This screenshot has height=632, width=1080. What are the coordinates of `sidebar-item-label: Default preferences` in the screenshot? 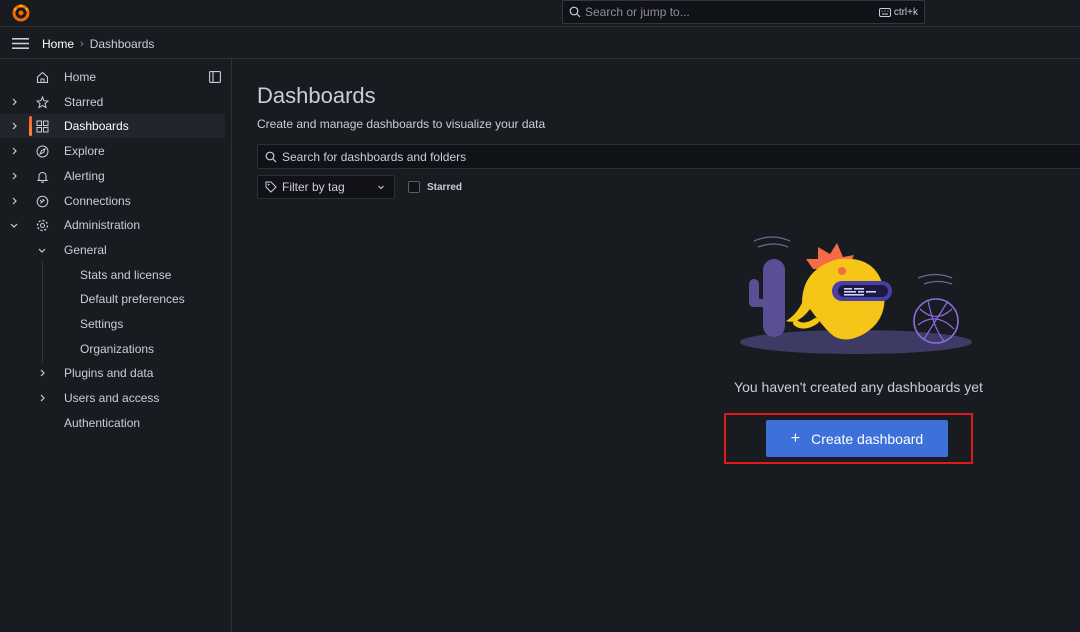 It's located at (132, 299).